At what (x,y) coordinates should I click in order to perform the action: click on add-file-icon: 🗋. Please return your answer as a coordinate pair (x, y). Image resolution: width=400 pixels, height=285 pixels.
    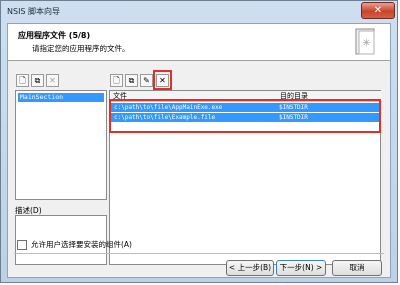
    Looking at the image, I should click on (116, 80).